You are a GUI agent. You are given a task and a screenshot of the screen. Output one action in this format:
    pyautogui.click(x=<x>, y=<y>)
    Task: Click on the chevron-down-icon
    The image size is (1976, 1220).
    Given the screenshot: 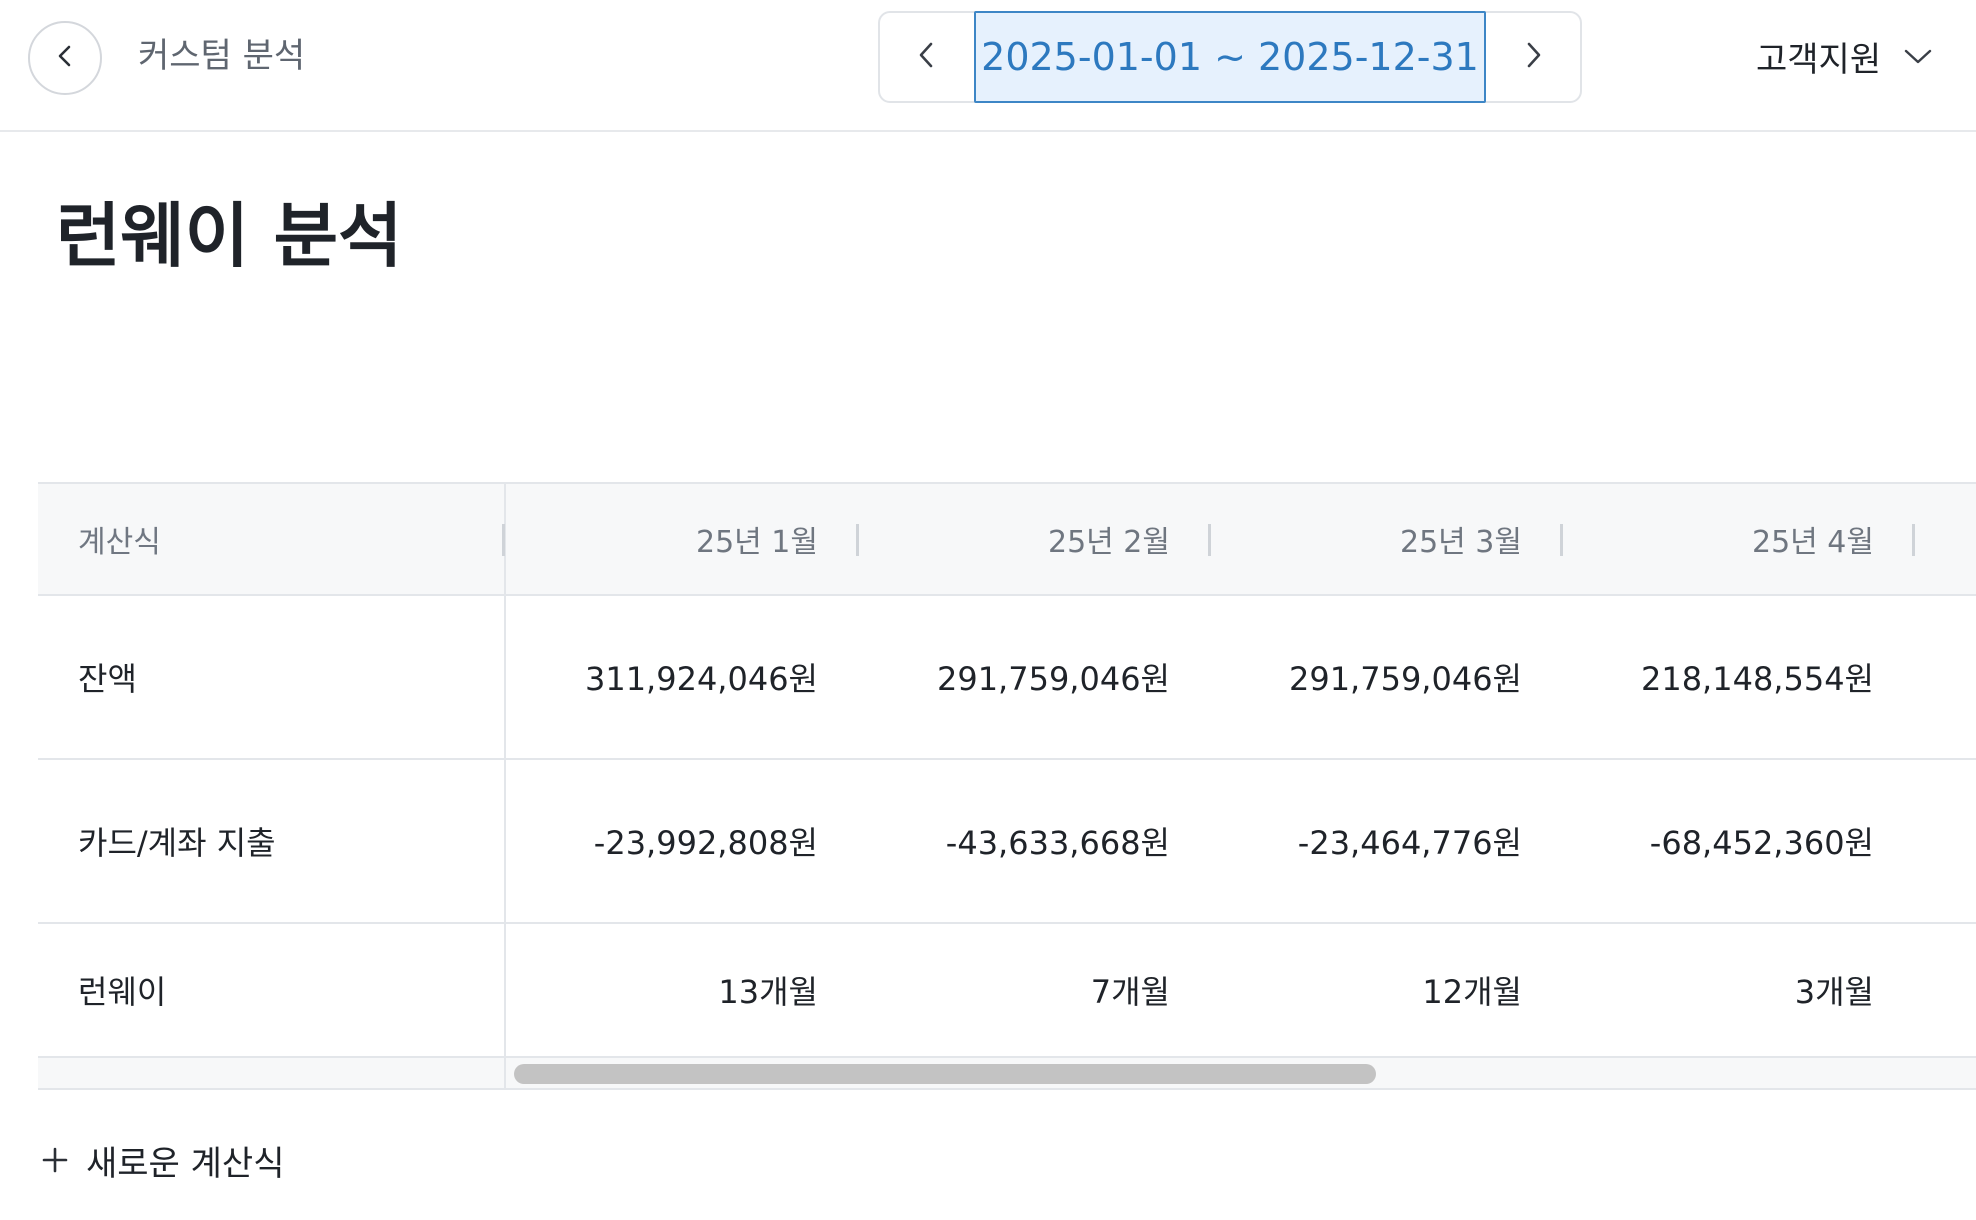 What is the action you would take?
    pyautogui.click(x=1918, y=56)
    